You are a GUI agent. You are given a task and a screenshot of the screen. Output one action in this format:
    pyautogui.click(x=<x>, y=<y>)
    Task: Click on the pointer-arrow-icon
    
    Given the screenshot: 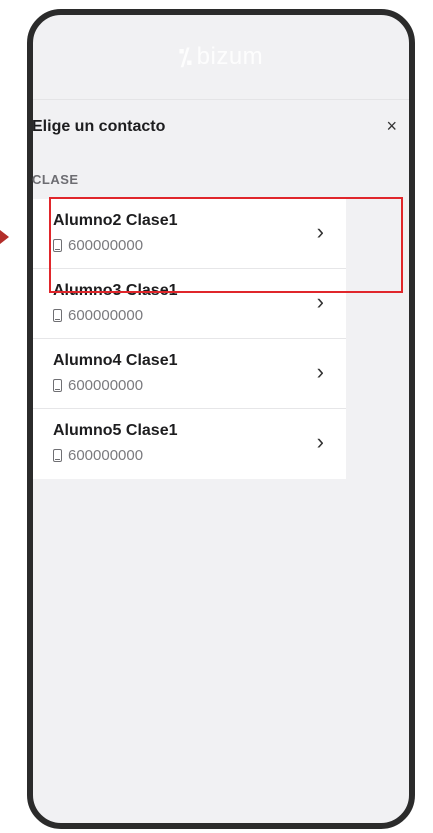 What is the action you would take?
    pyautogui.click(x=4, y=237)
    